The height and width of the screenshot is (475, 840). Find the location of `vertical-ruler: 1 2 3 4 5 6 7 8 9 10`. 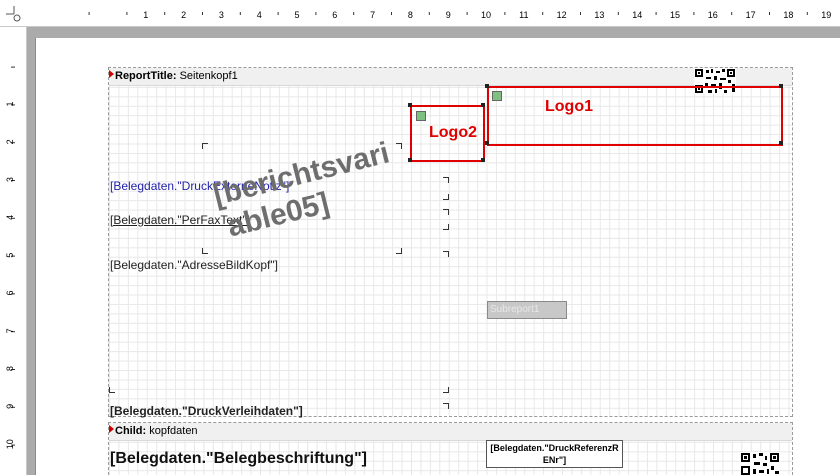

vertical-ruler: 1 2 3 4 5 6 7 8 9 10 is located at coordinates (13, 251).